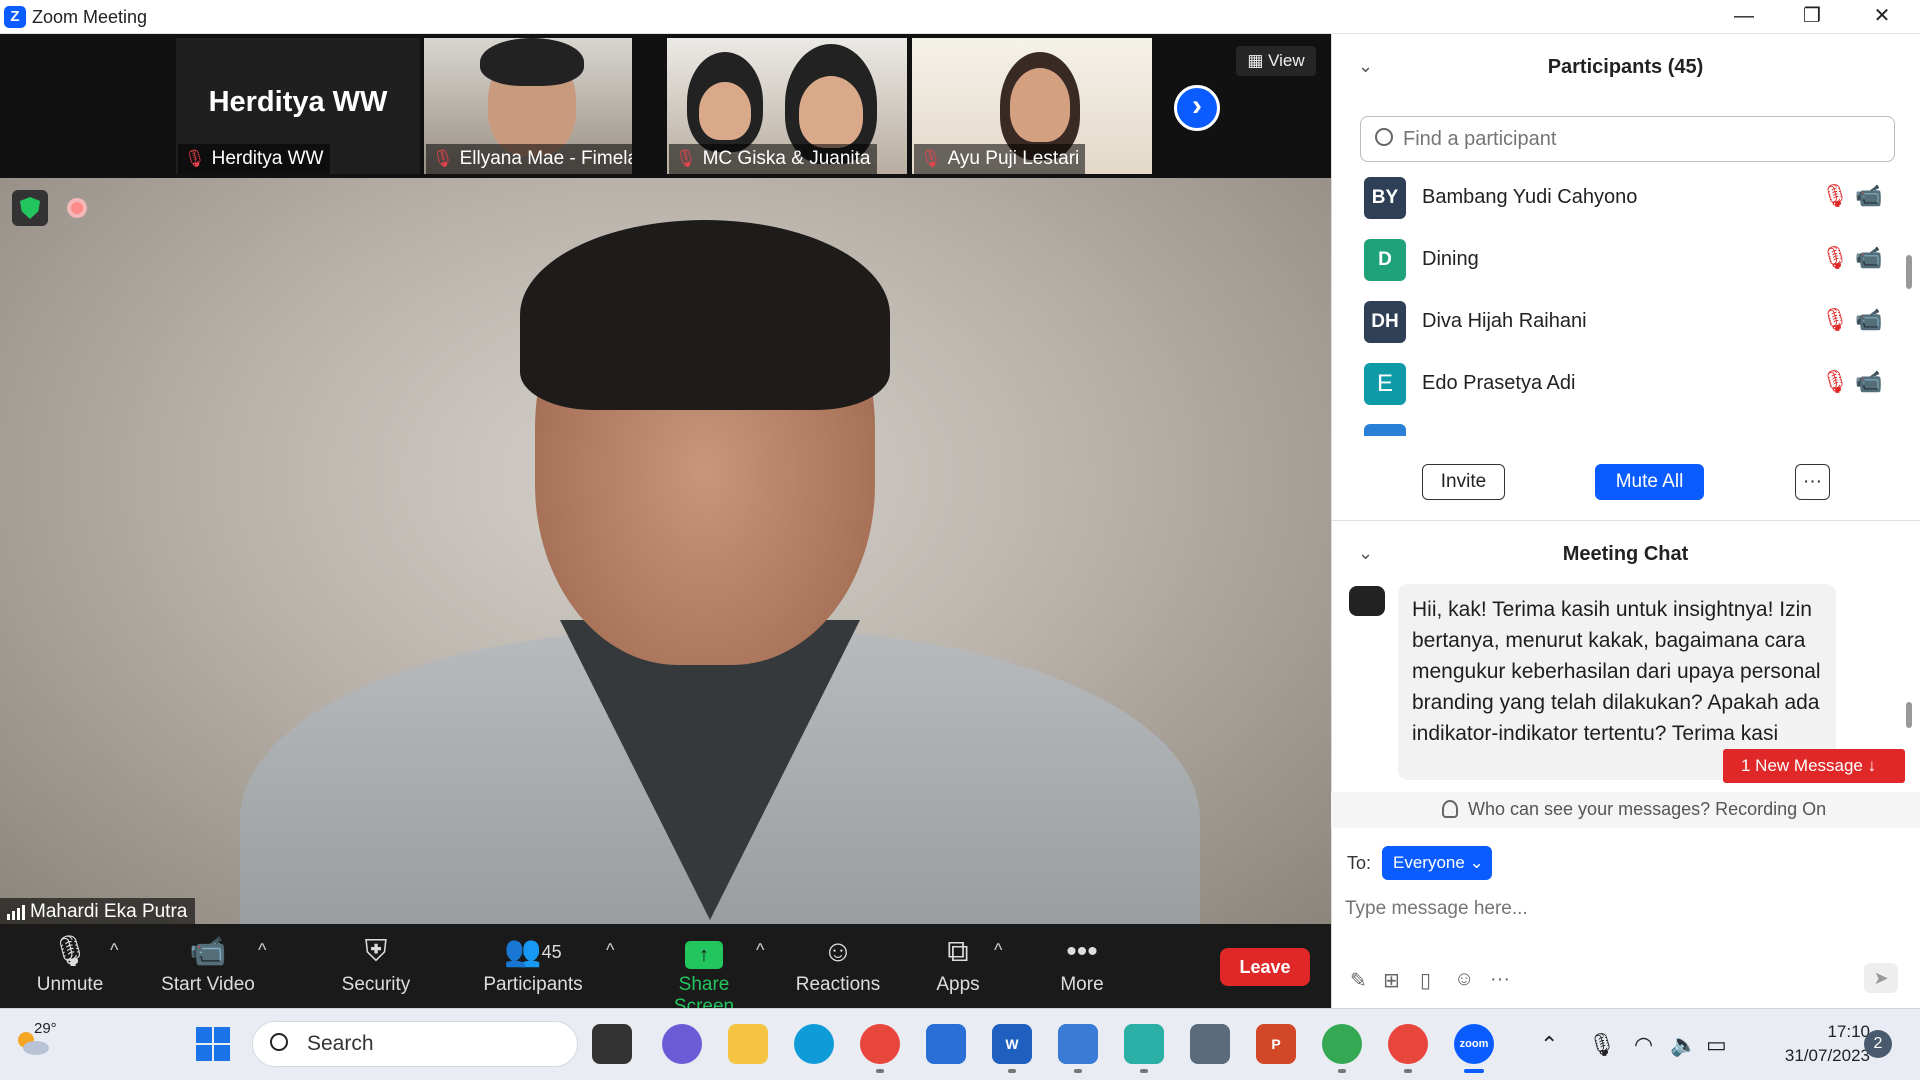  Describe the element at coordinates (1425, 980) in the screenshot. I see `file-icon: ▯` at that location.